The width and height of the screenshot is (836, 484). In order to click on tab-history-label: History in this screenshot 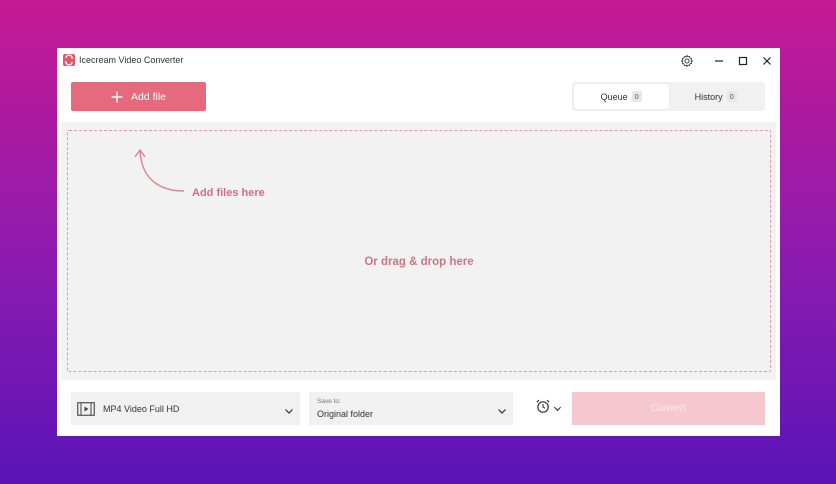, I will do `click(708, 96)`.